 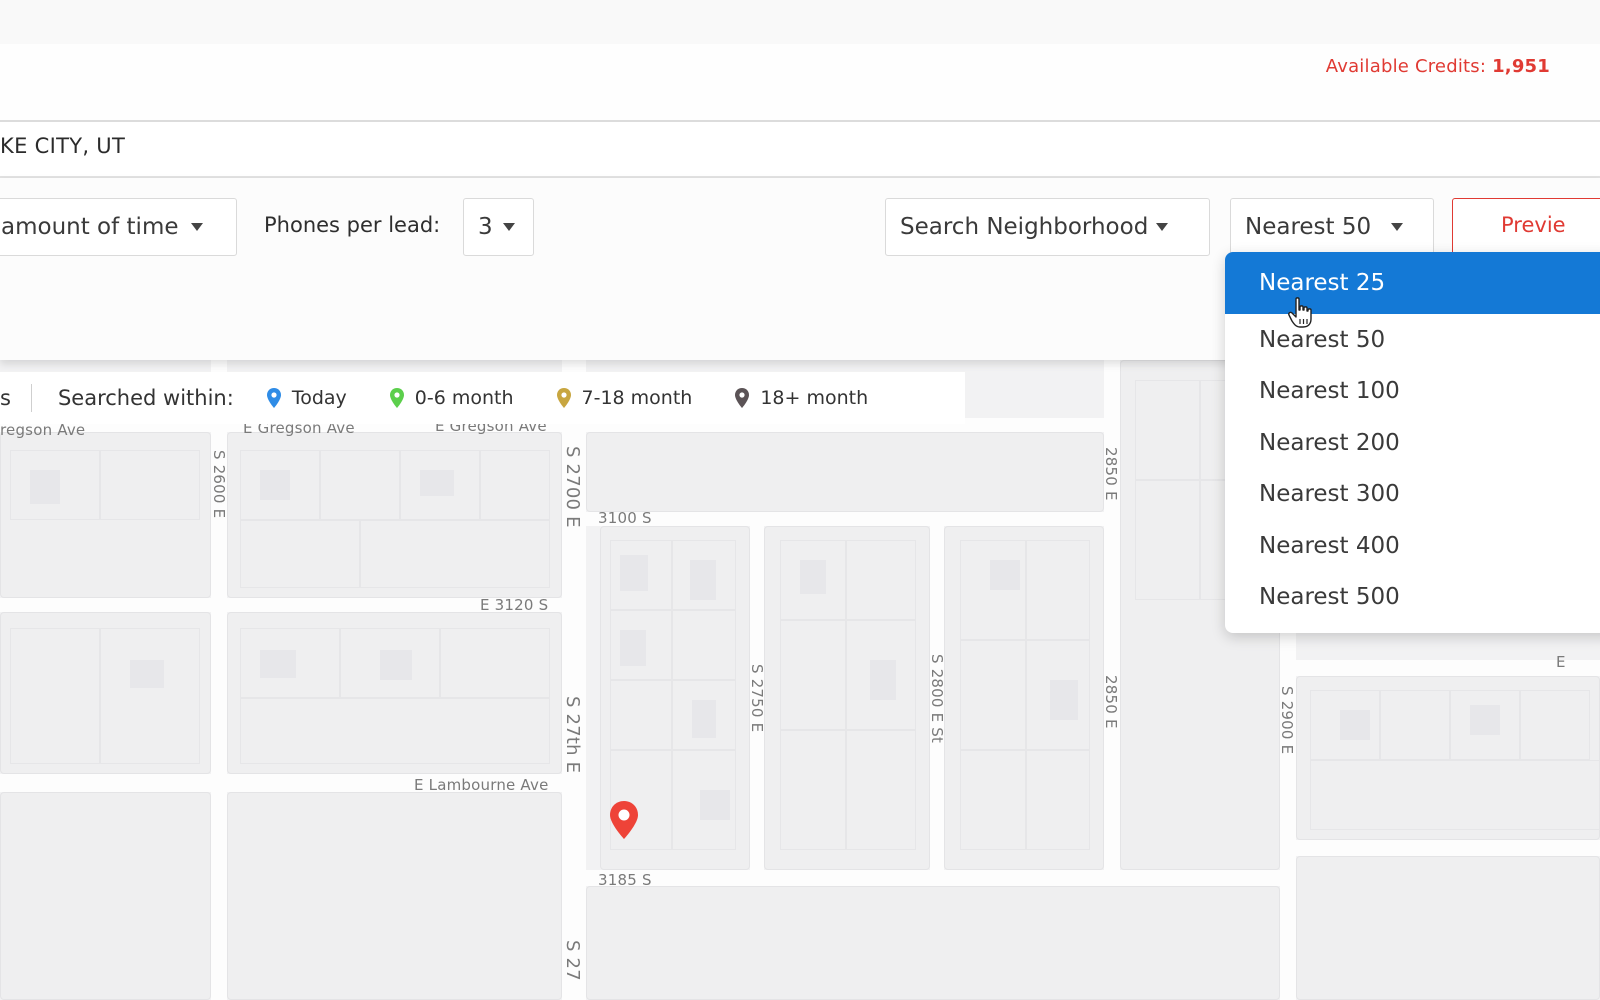 I want to click on phones-per-lead-select: 3, so click(x=498, y=227).